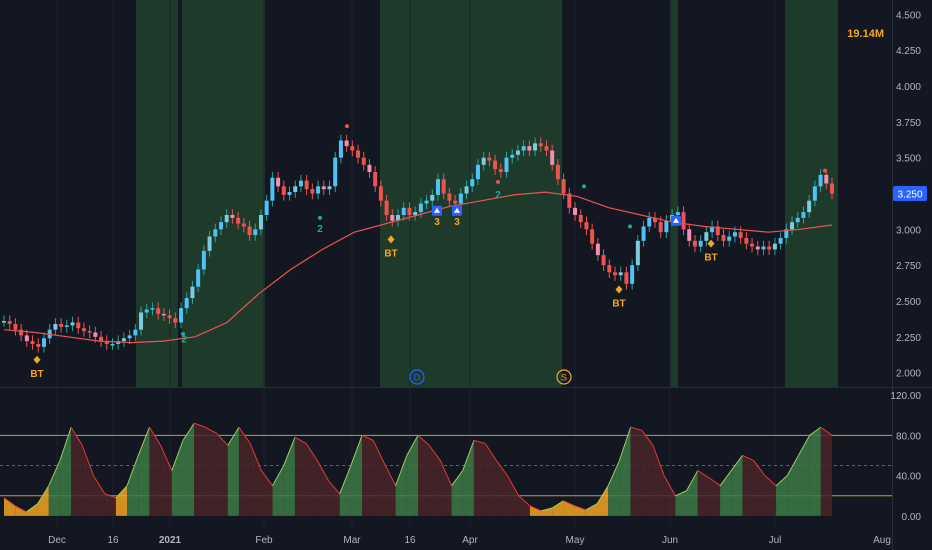 This screenshot has width=932, height=550. Describe the element at coordinates (417, 378) in the screenshot. I see `event-label: D` at that location.